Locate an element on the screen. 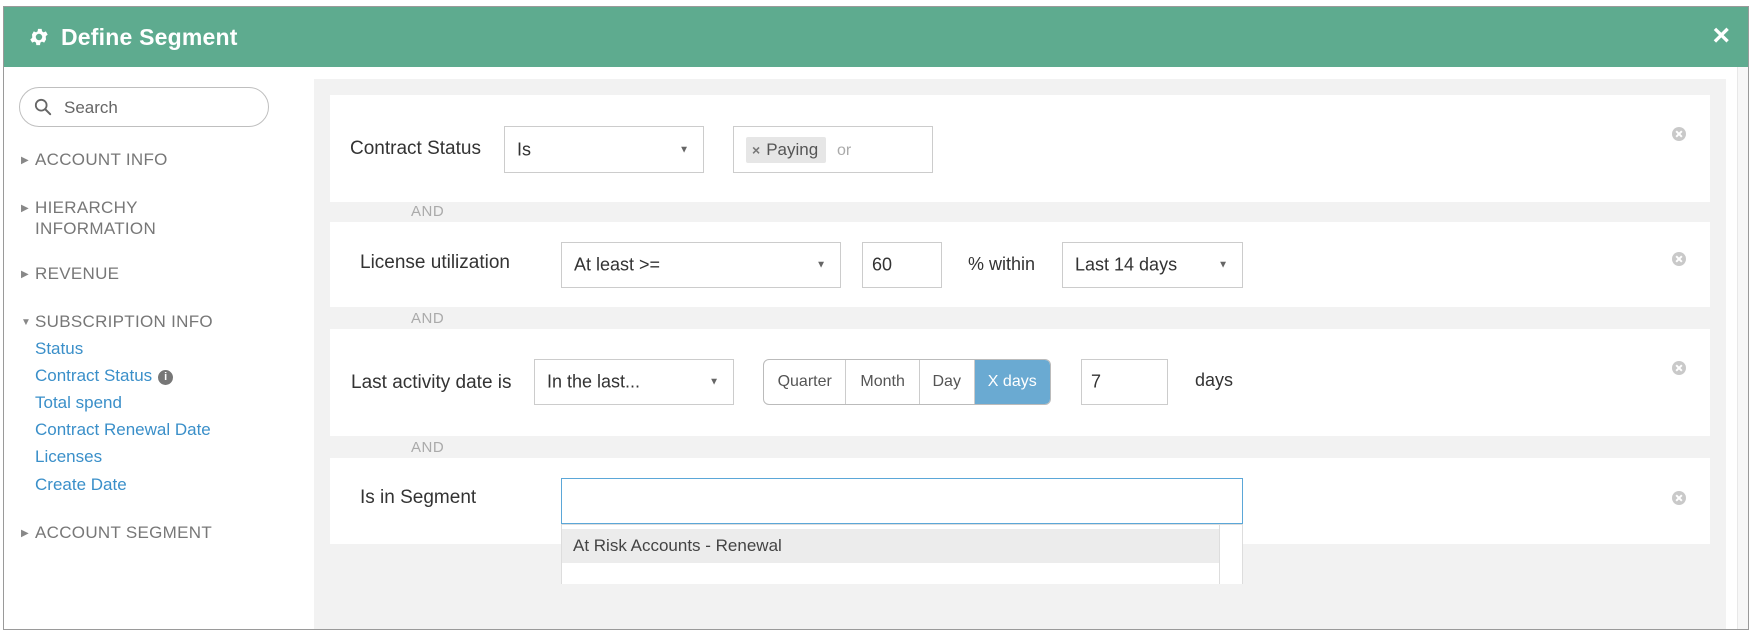  select-value: Last 14 days is located at coordinates (1126, 264).